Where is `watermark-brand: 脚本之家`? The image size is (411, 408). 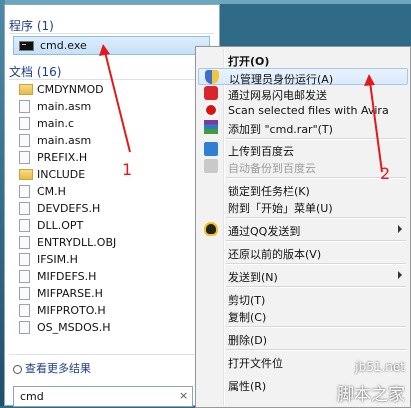
watermark-brand: 脚本之家 is located at coordinates (371, 395).